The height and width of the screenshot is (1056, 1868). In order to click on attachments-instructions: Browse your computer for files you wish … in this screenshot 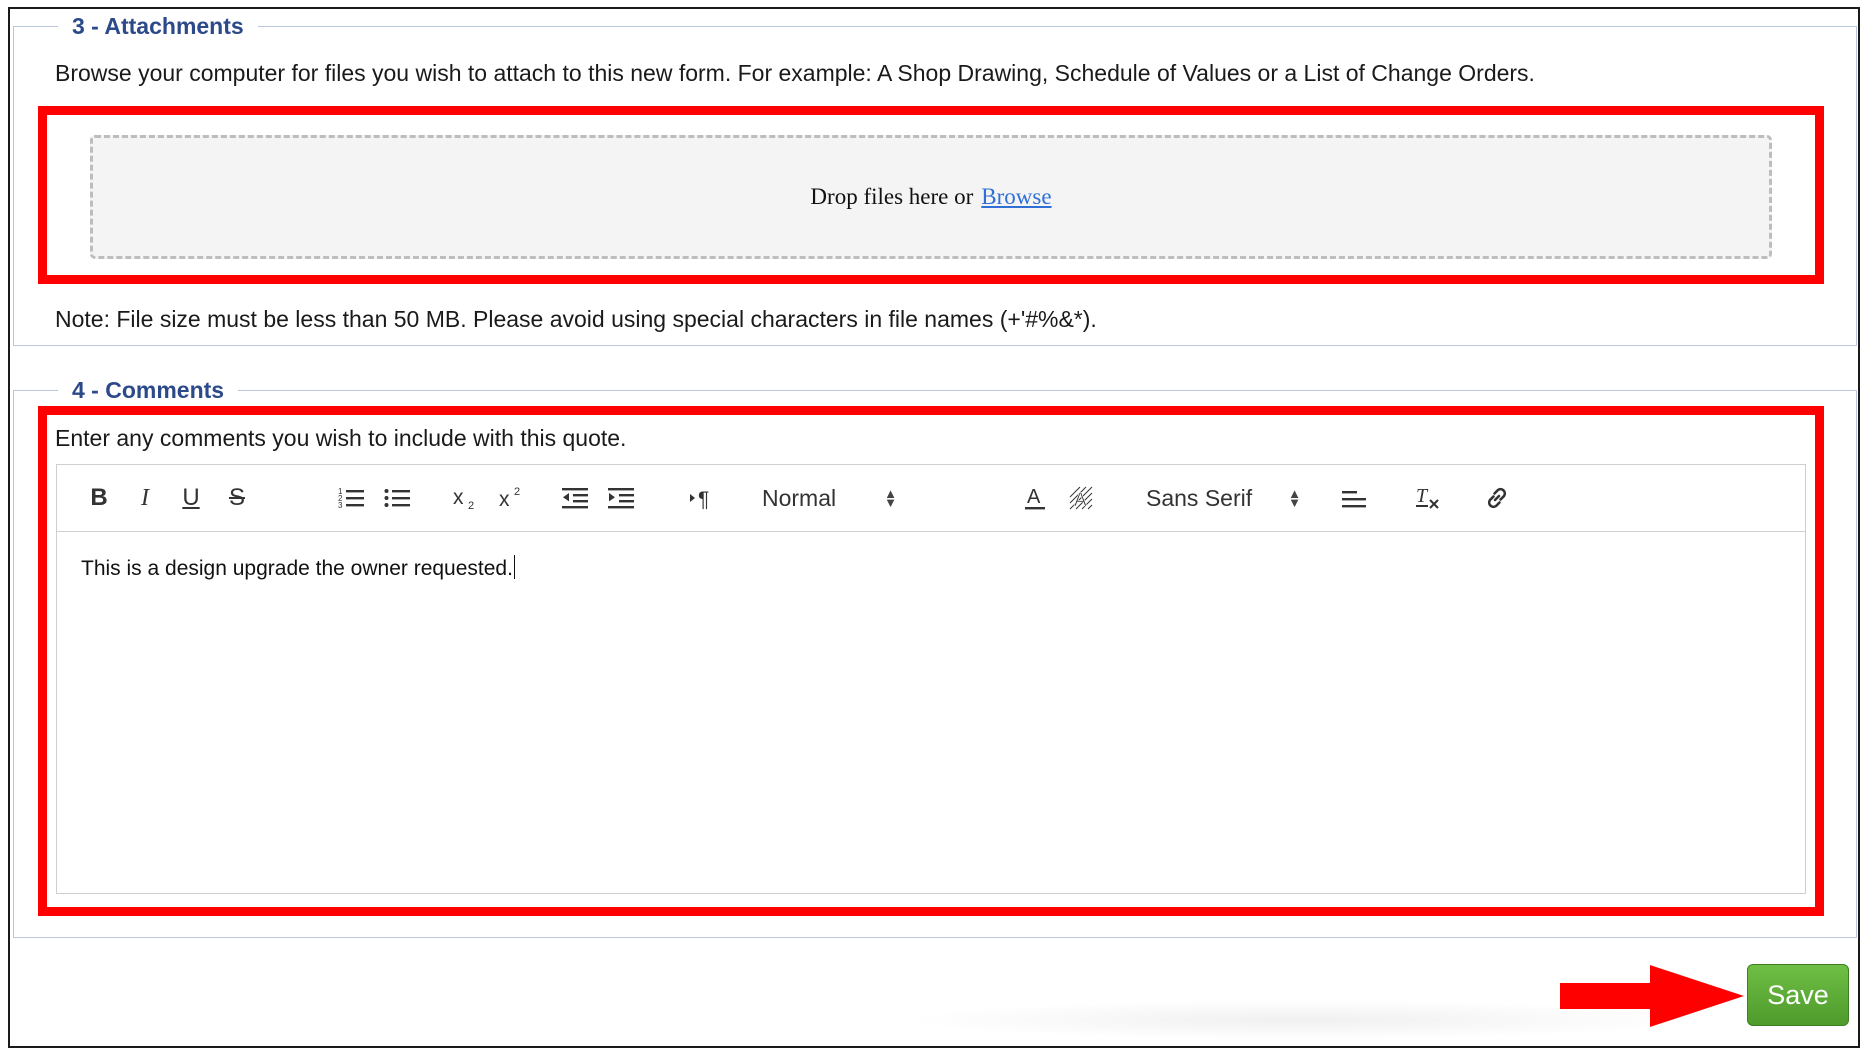, I will do `click(795, 73)`.